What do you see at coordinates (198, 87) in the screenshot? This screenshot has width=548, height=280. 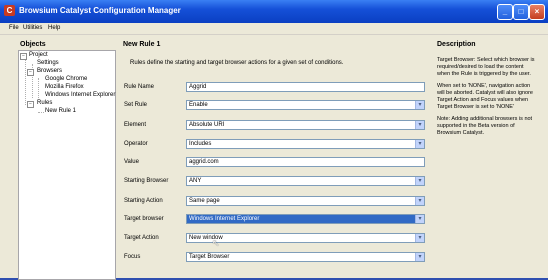 I see `rule-name-value: Aggrid` at bounding box center [198, 87].